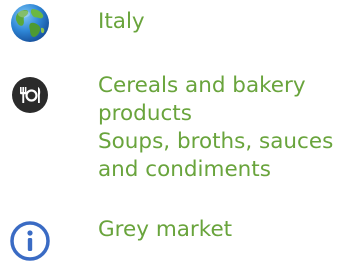 The height and width of the screenshot is (265, 337). Describe the element at coordinates (145, 113) in the screenshot. I see `category-item-line: products` at that location.